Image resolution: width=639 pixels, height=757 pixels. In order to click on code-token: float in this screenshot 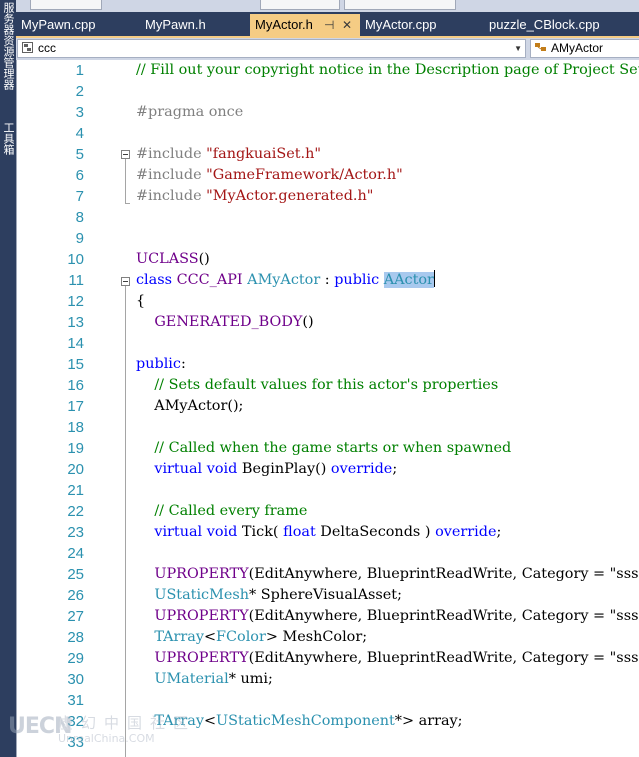, I will do `click(299, 532)`.